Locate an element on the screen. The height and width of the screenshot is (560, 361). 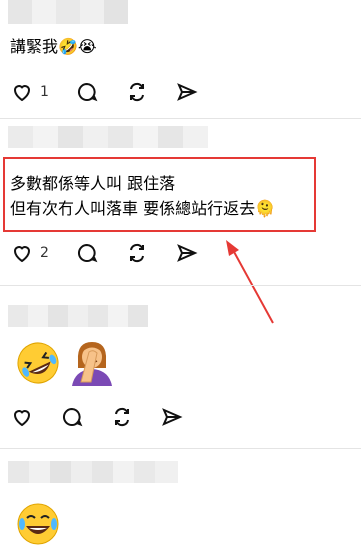
repost-icon is located at coordinates (122, 417).